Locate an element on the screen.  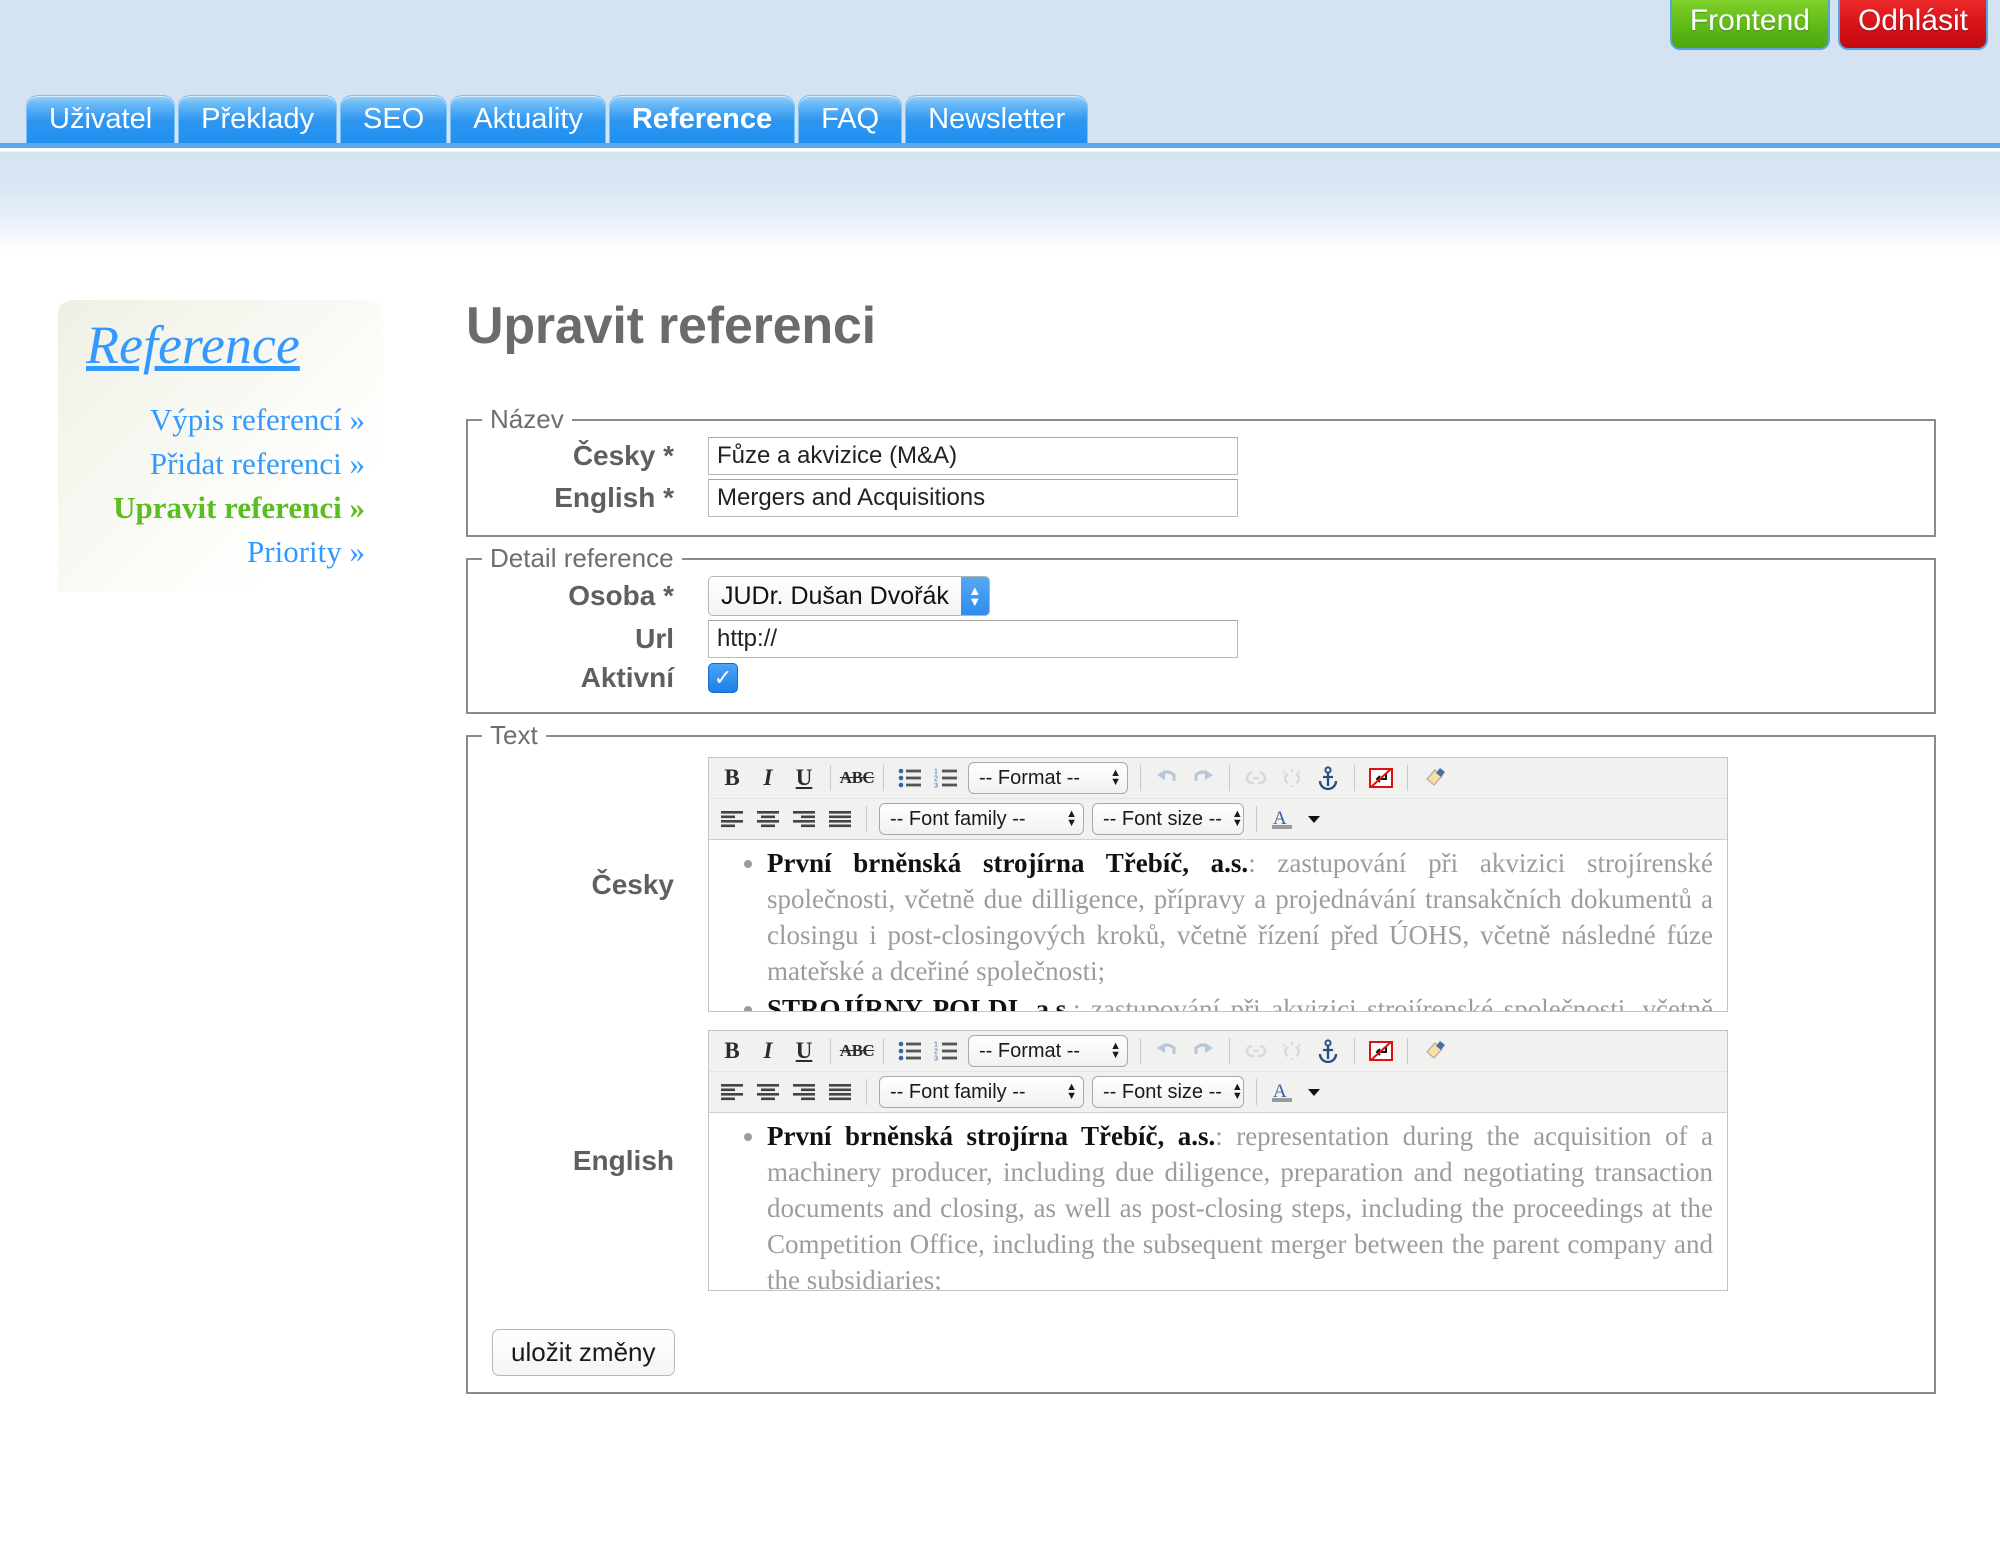
row-url: Url is located at coordinates (1201, 639).